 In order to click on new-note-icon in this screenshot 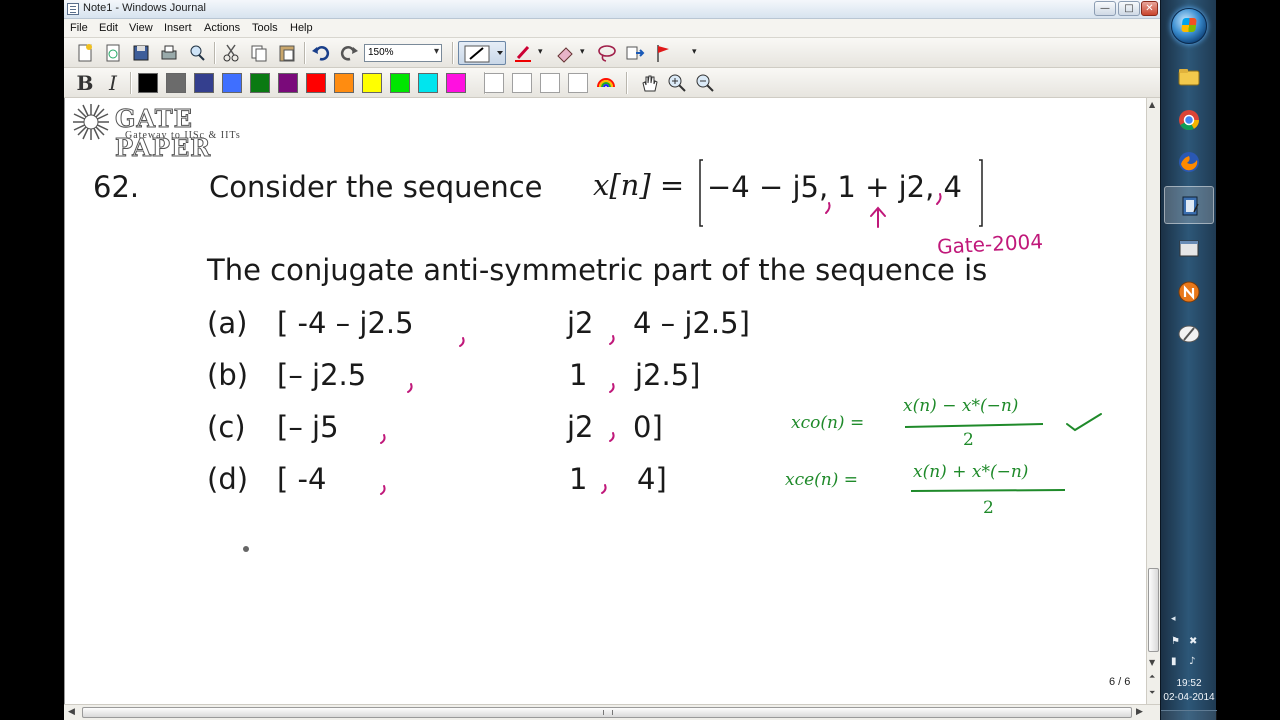, I will do `click(85, 53)`.